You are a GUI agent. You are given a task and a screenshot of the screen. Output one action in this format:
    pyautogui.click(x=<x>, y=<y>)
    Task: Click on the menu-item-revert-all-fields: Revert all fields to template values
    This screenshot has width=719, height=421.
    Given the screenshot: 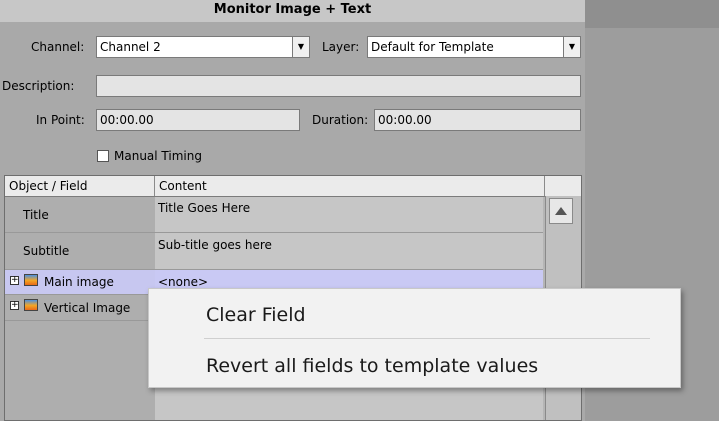 What is the action you would take?
    pyautogui.click(x=414, y=366)
    